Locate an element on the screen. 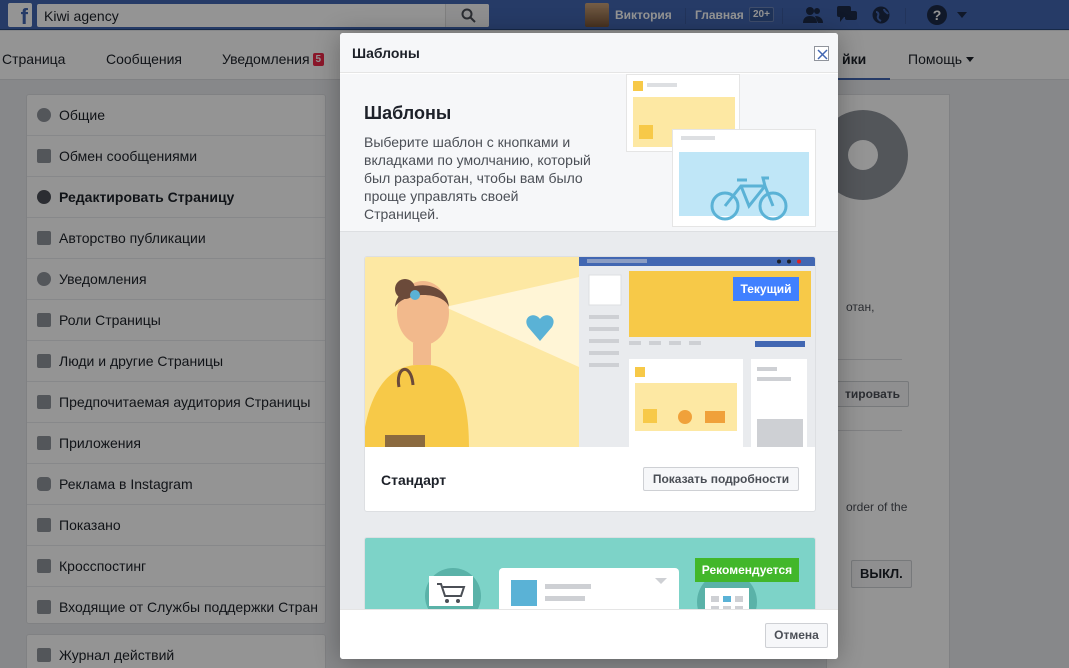 This screenshot has height=668, width=1069. close-icon is located at coordinates (822, 54).